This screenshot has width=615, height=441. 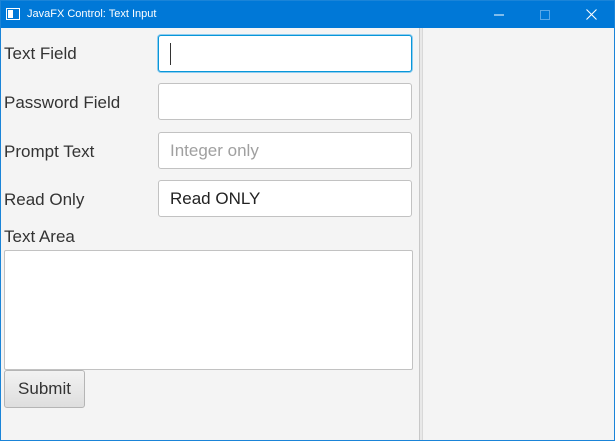 What do you see at coordinates (307, 14) in the screenshot?
I see `title-bar: JavaFX Control: Text Input` at bounding box center [307, 14].